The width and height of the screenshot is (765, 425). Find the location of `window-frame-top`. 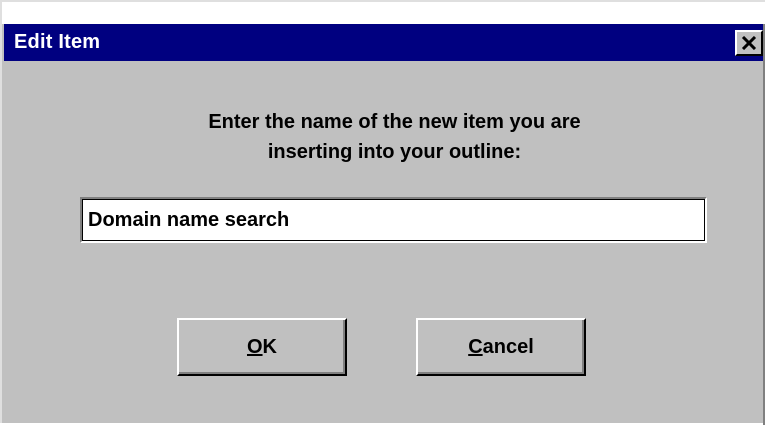

window-frame-top is located at coordinates (383, 13).